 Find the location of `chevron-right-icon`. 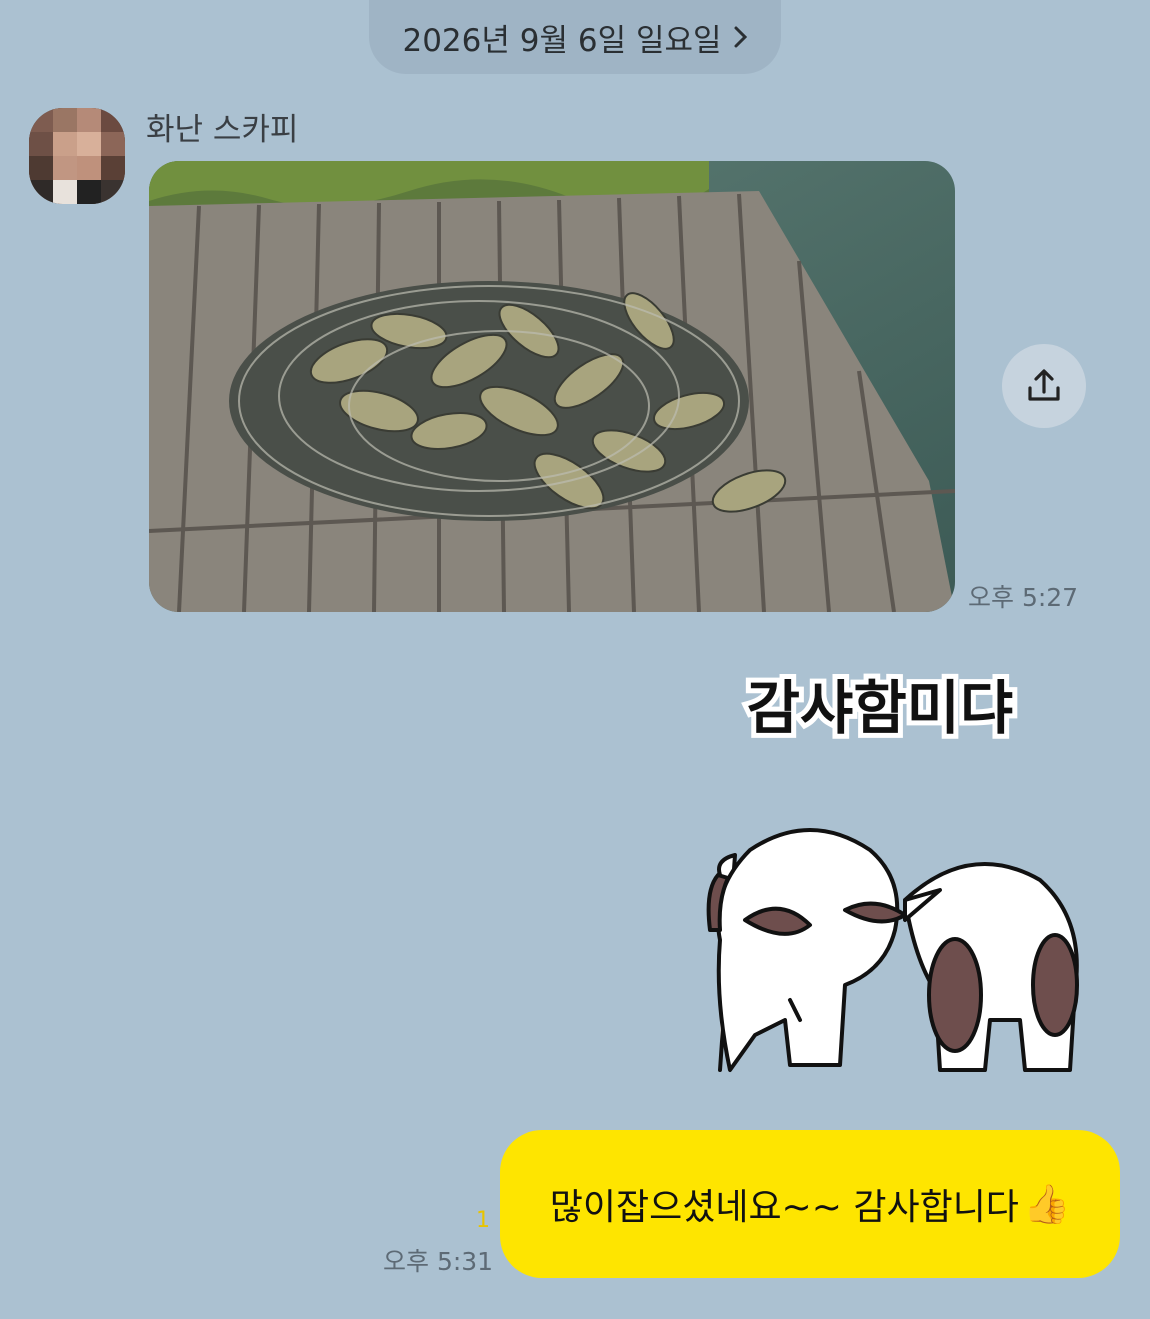

chevron-right-icon is located at coordinates (740, 37).